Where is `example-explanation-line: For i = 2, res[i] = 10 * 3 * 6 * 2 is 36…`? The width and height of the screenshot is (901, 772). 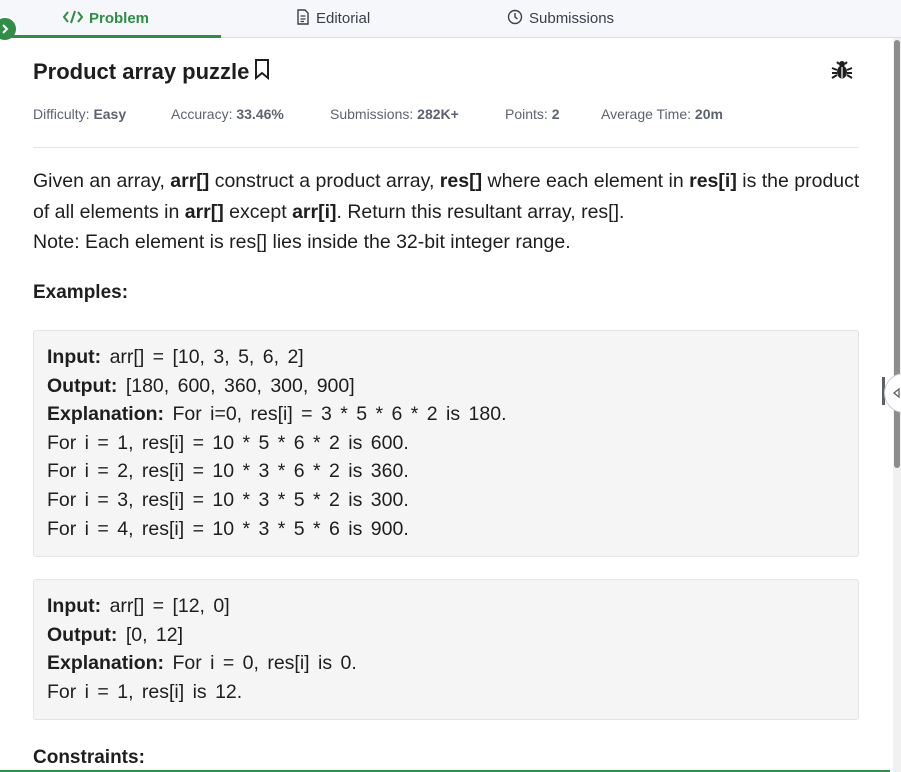
example-explanation-line: For i = 2, res[i] = 10 * 3 * 6 * 2 is 36… is located at coordinates (228, 471).